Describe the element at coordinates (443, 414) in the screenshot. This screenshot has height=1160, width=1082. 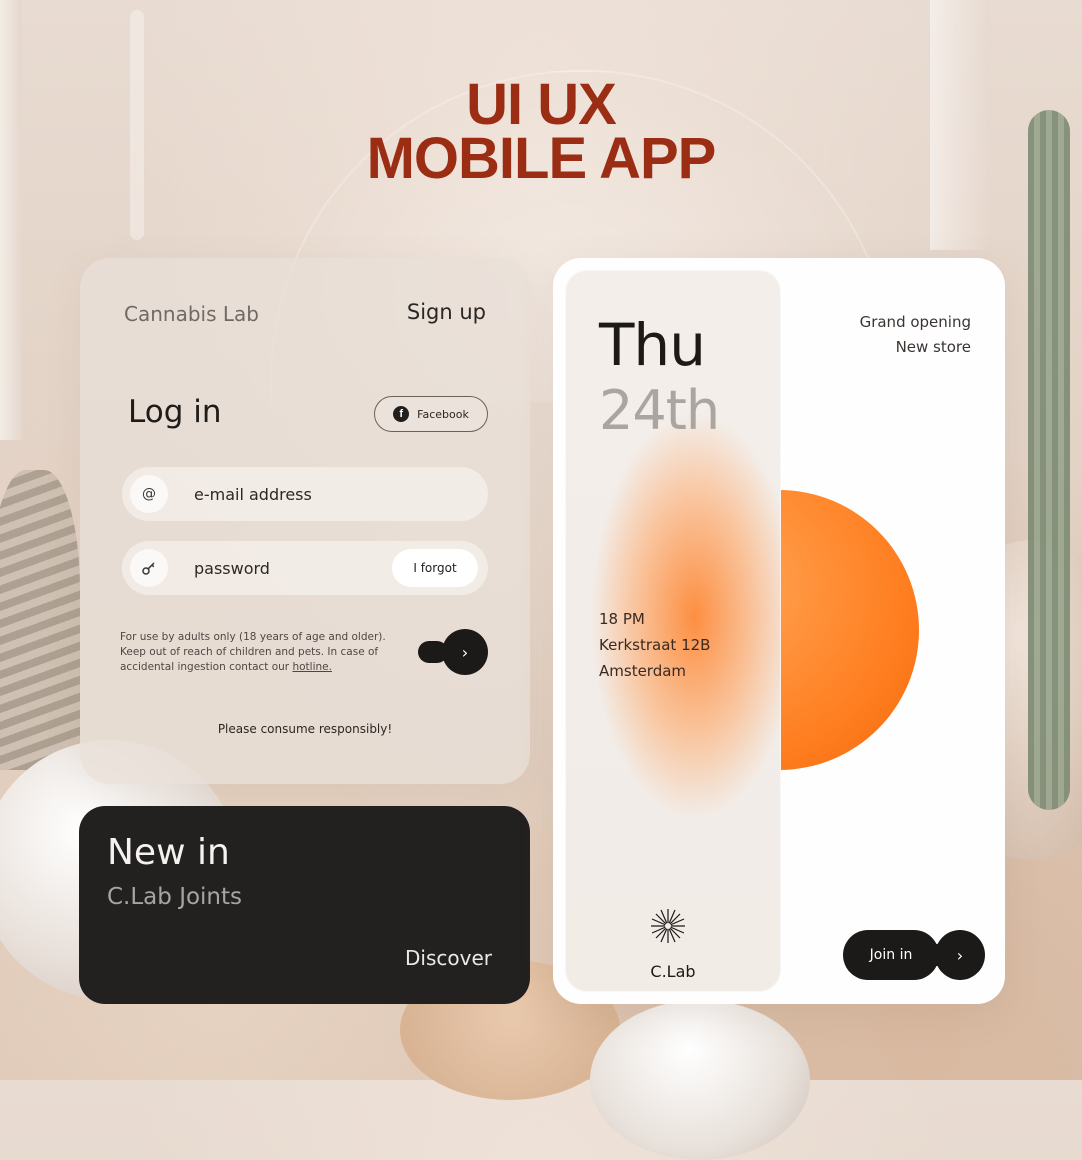
I see `facebook-label: Facebook` at that location.